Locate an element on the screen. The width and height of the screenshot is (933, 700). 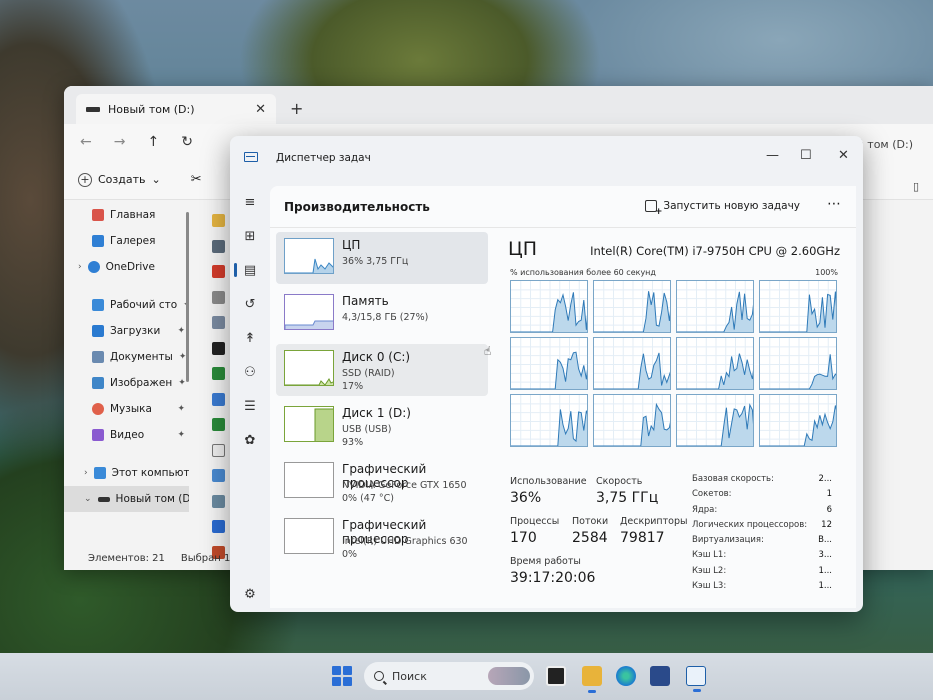
sidebar-item-documents: Документы ✦ is located at coordinates (126, 357).